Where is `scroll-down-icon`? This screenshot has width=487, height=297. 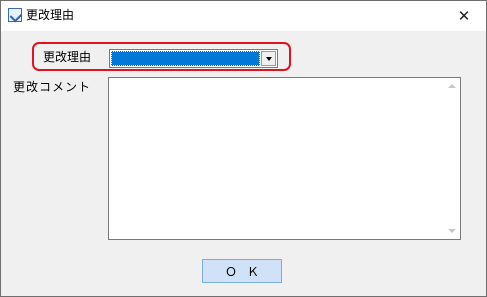
scroll-down-icon is located at coordinates (452, 231).